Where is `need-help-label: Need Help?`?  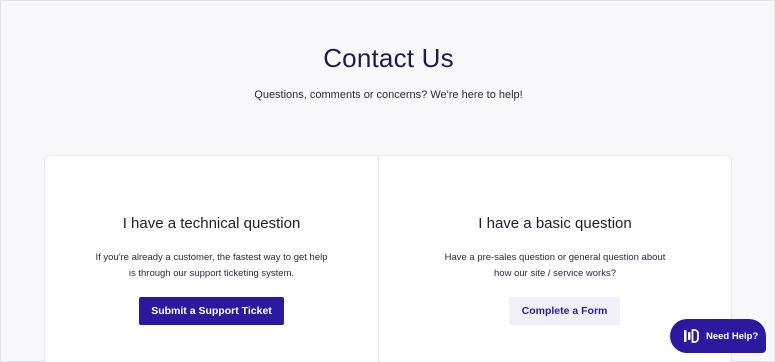
need-help-label: Need Help? is located at coordinates (732, 336).